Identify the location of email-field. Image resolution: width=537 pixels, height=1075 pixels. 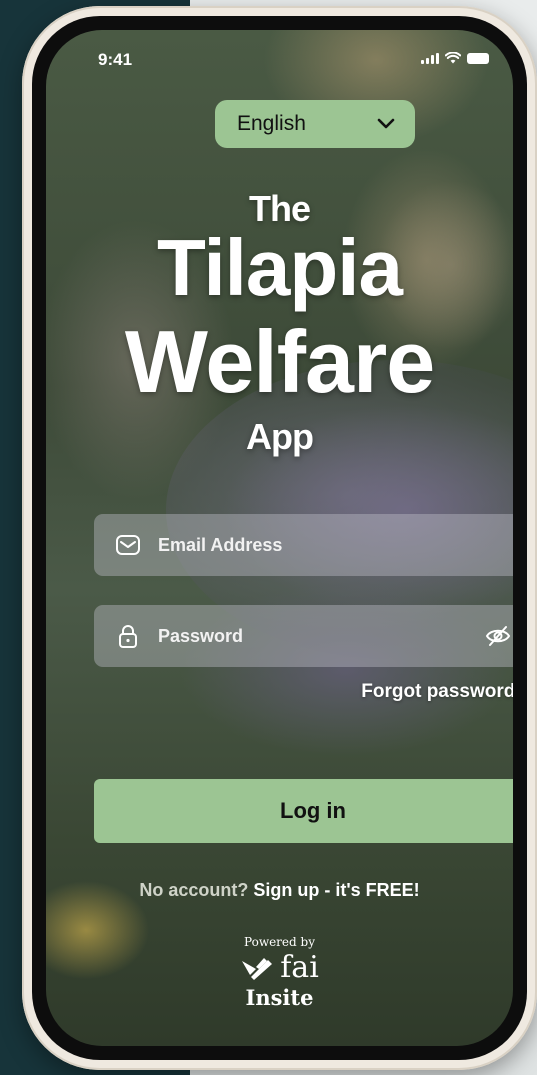
(303, 545).